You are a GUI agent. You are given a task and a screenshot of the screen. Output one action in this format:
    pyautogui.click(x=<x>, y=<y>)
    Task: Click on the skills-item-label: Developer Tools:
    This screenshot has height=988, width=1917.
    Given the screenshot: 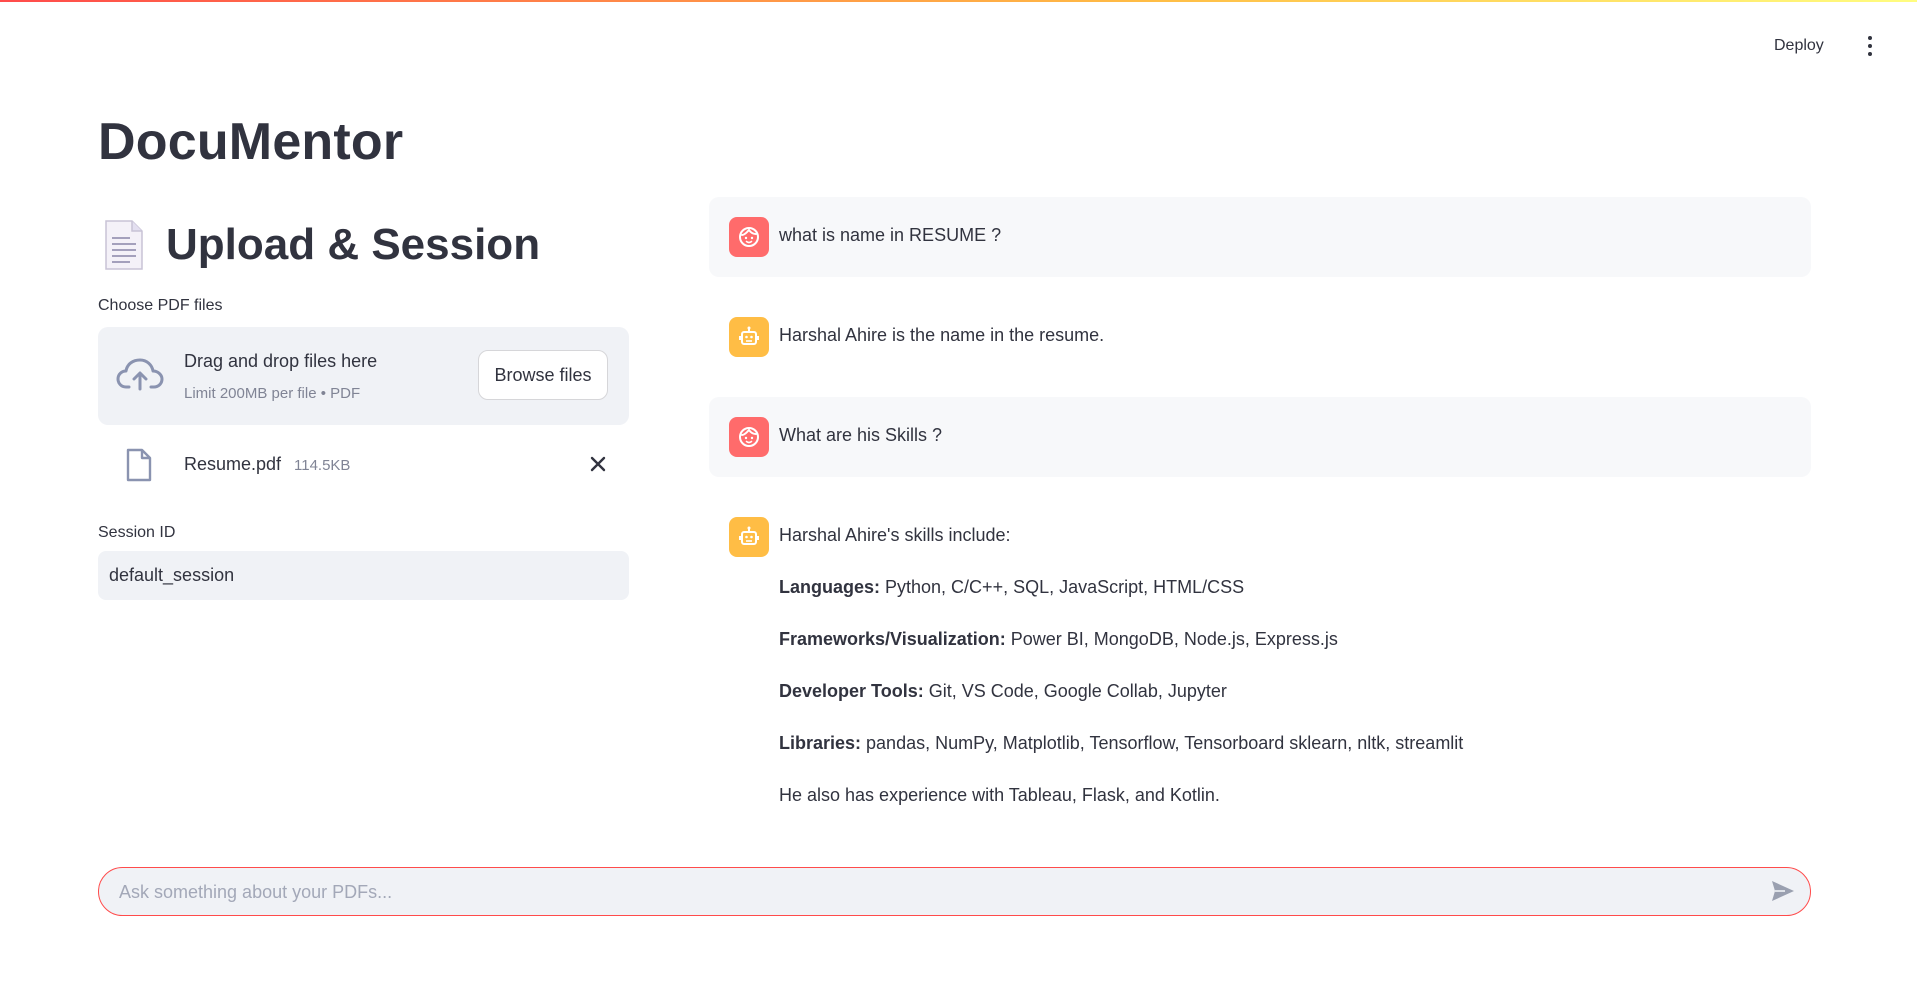 What is the action you would take?
    pyautogui.click(x=851, y=691)
    